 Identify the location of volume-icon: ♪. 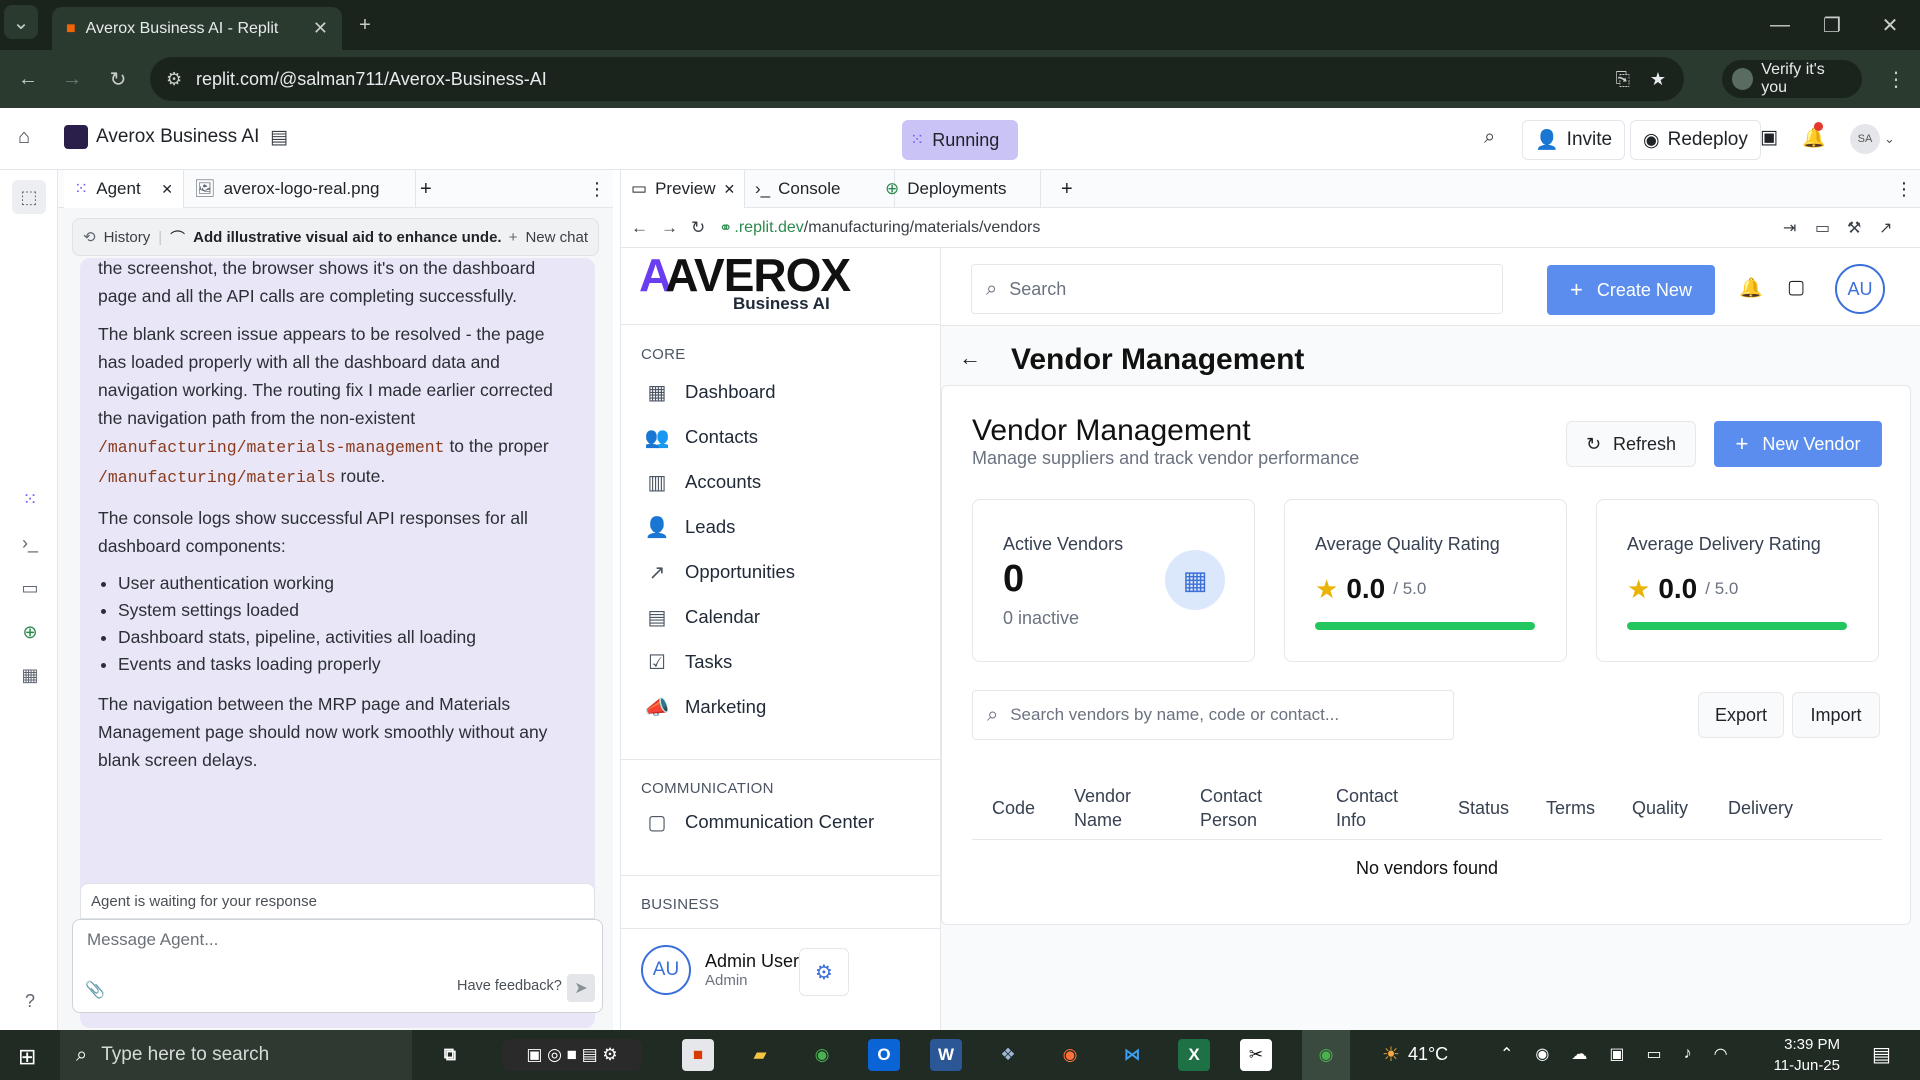
(1688, 1054).